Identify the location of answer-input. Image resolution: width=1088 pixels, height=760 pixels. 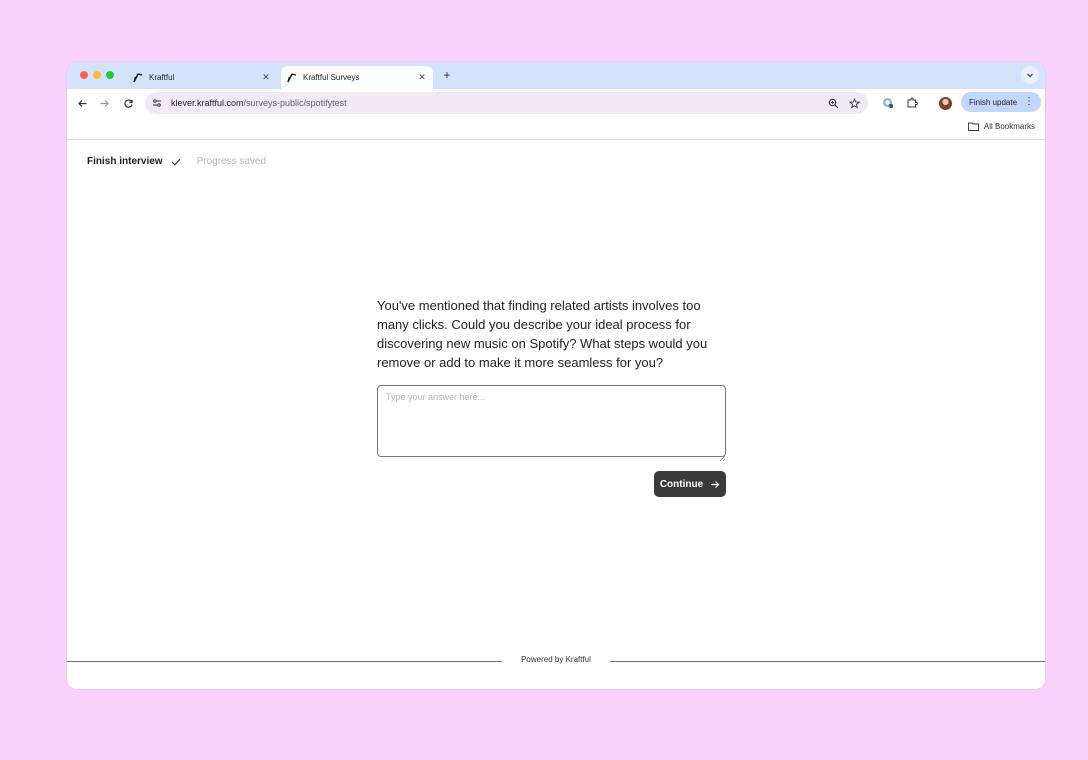
(551, 421).